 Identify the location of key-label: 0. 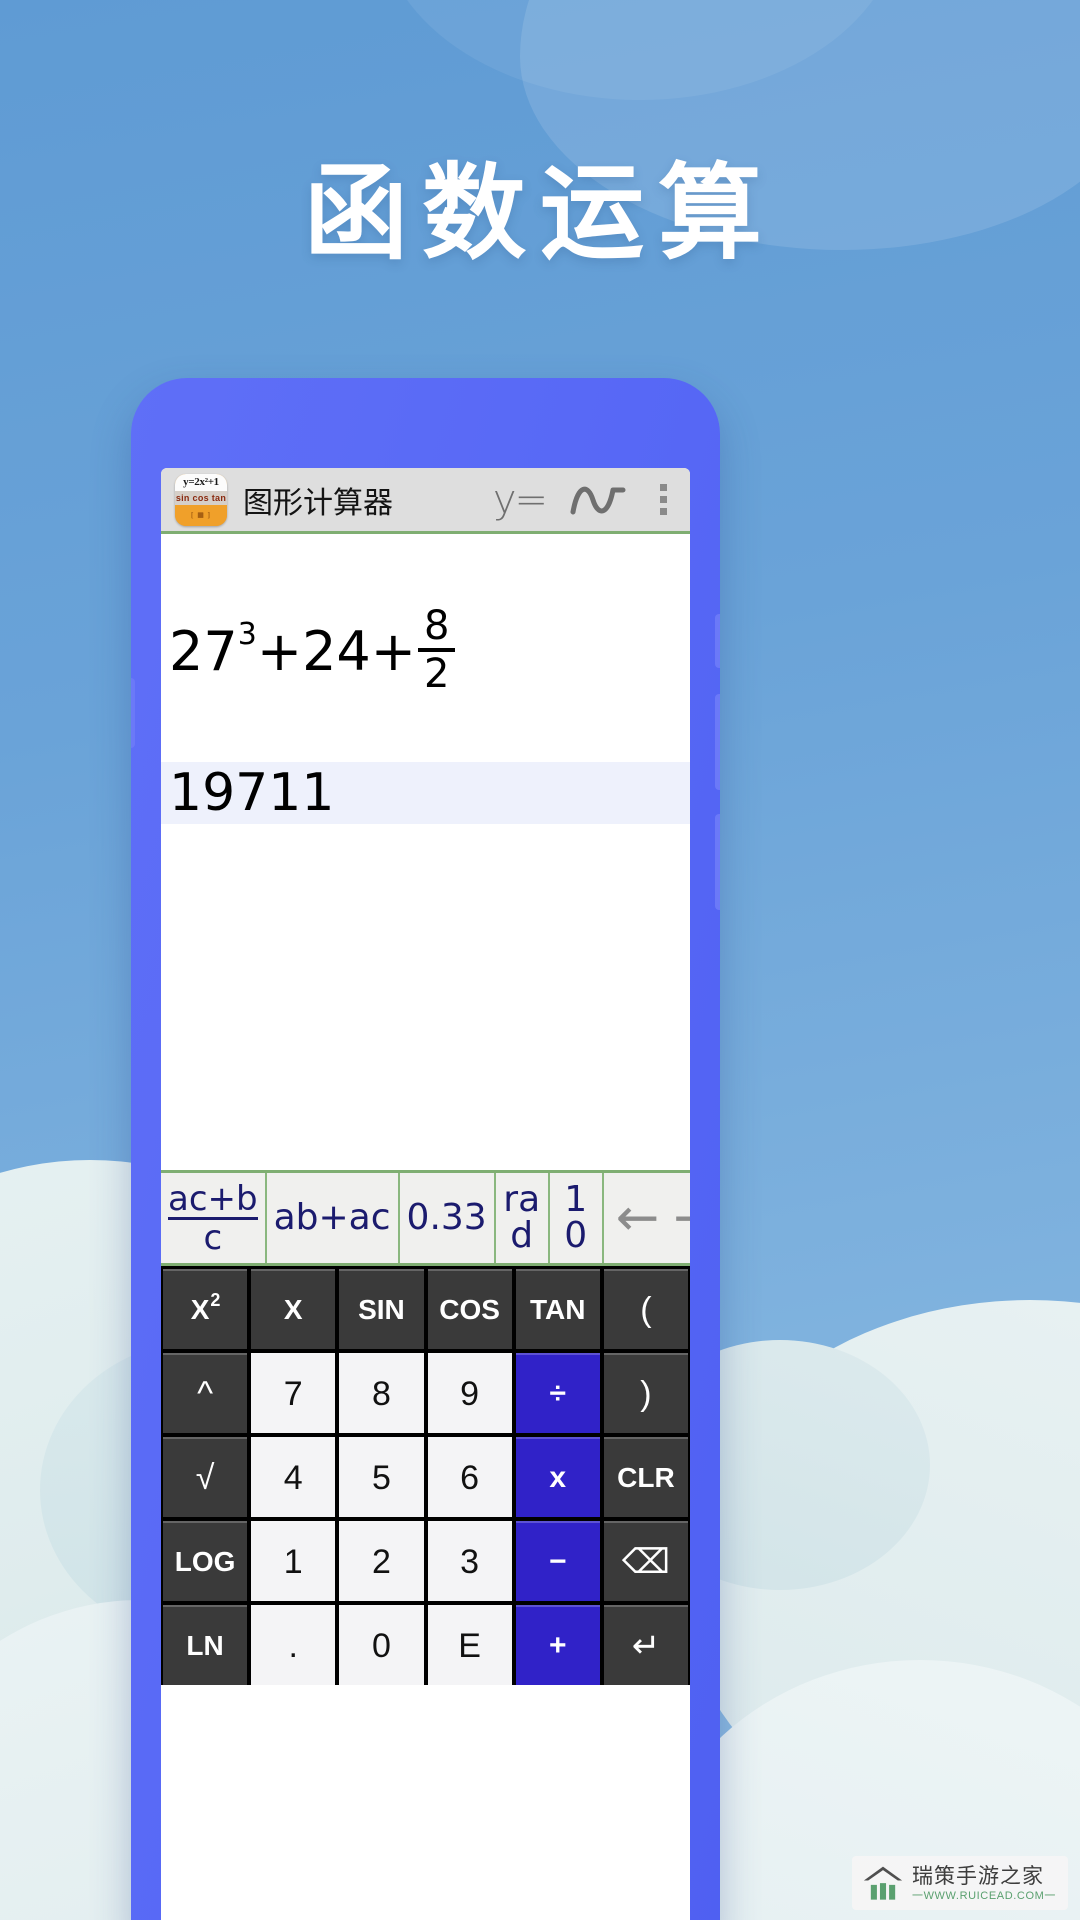
(381, 1645).